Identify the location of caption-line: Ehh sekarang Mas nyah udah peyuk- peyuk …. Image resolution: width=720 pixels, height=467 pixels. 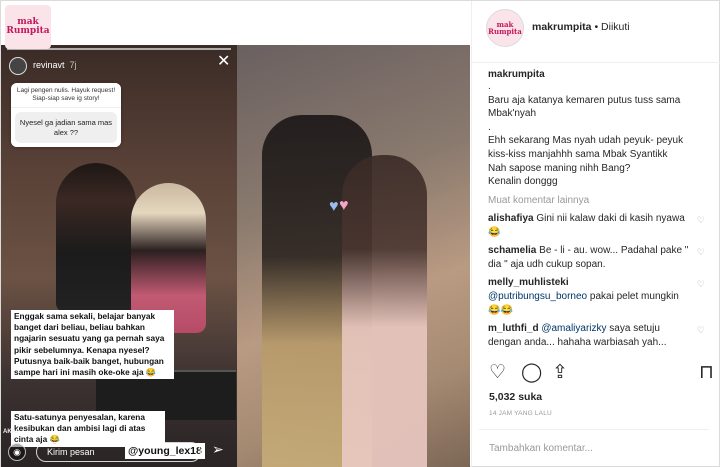
(586, 147).